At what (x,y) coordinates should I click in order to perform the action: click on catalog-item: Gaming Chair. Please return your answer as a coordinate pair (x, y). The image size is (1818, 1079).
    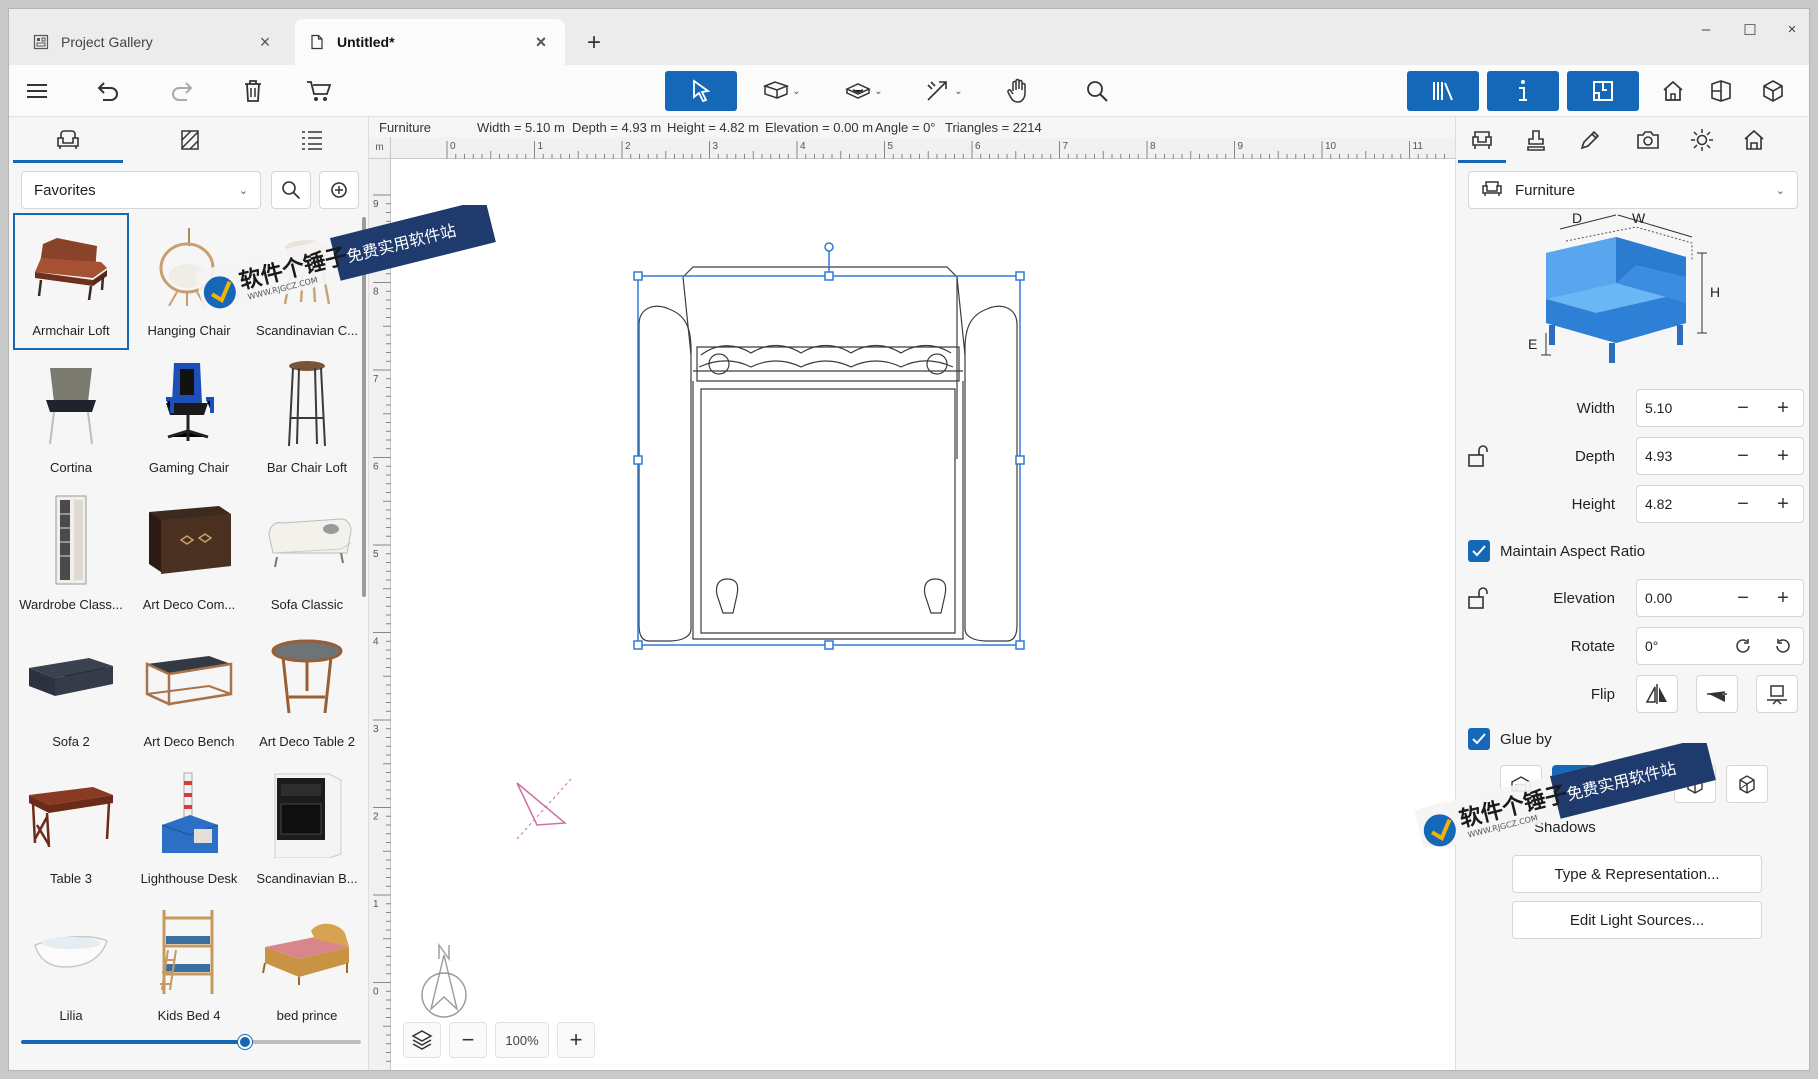
    Looking at the image, I should click on (189, 418).